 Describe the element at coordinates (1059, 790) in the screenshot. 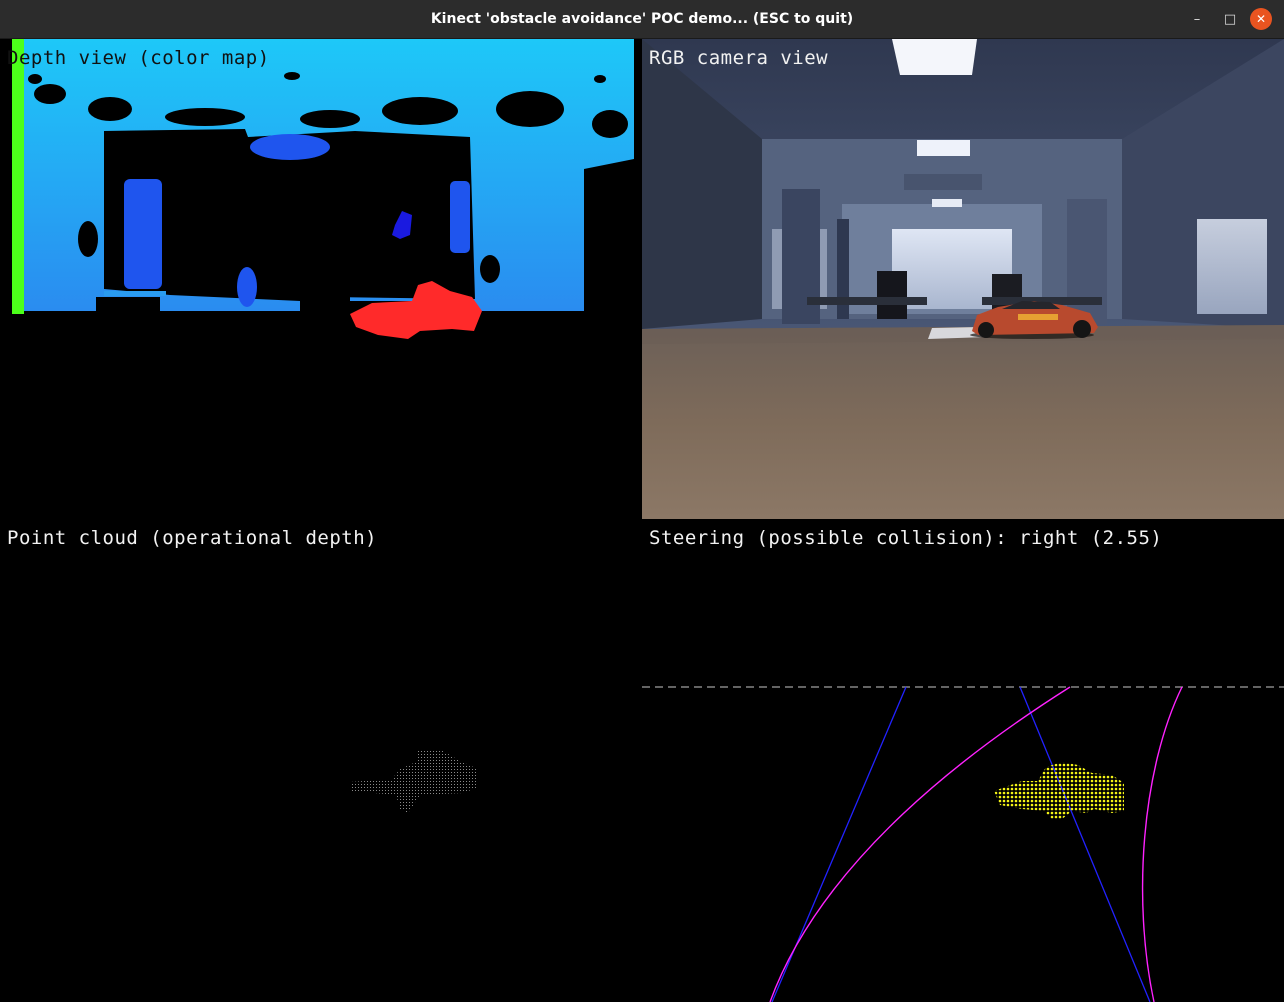

I see `steering-obstacle-points` at that location.